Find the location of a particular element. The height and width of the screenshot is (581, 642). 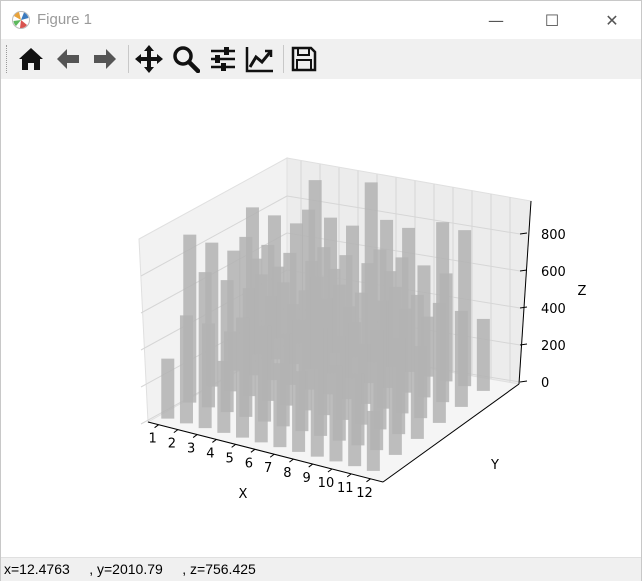

pan-button is located at coordinates (149, 59).